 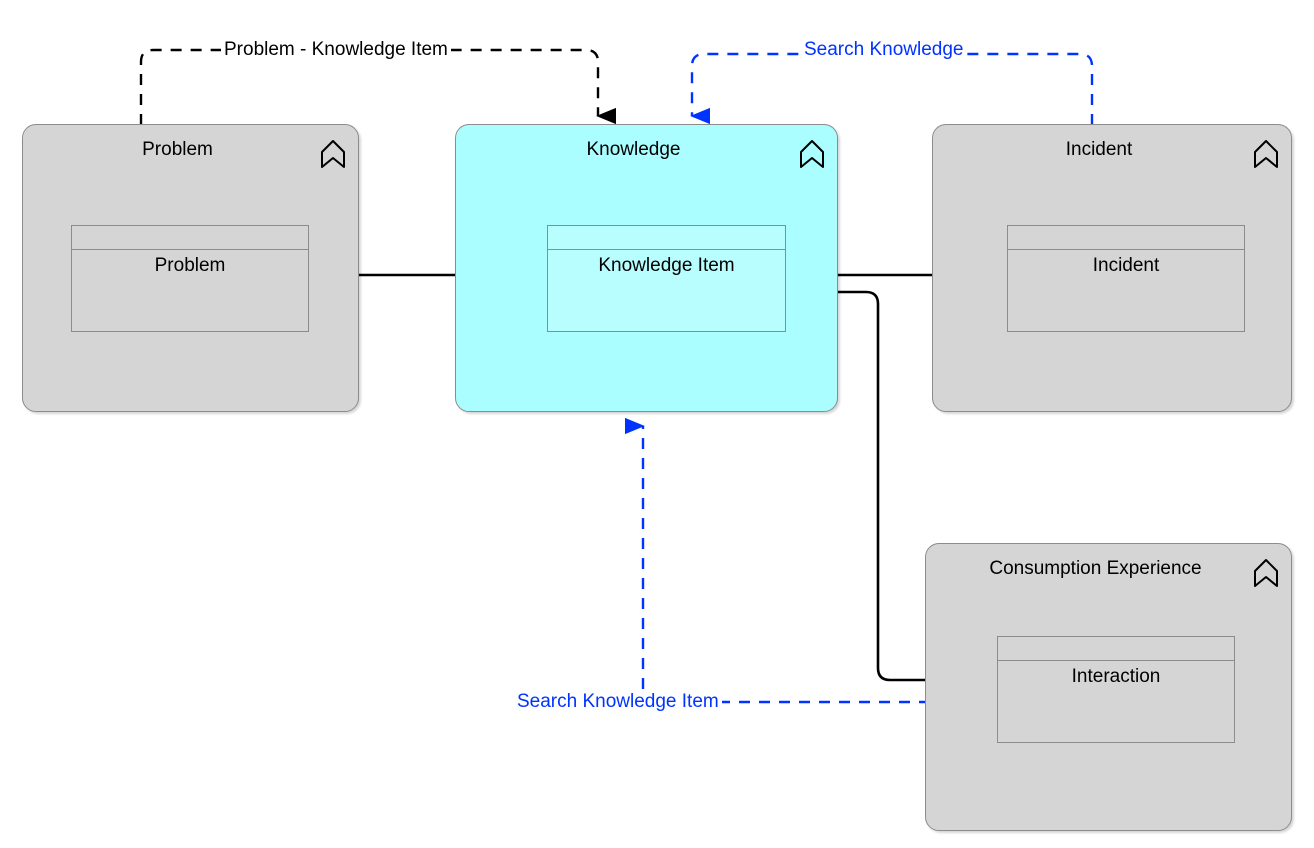 I want to click on relation-label-problem-knowledge-item: Problem - Knowledge Item, so click(x=336, y=50).